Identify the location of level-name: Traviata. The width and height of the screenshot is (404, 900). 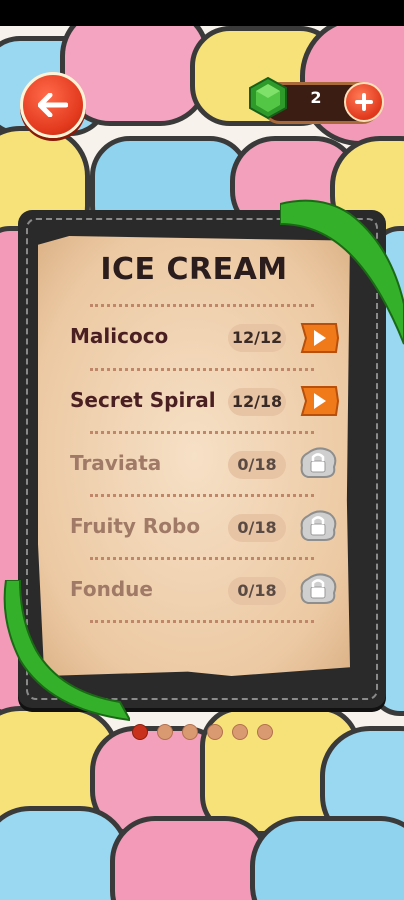
(115, 463).